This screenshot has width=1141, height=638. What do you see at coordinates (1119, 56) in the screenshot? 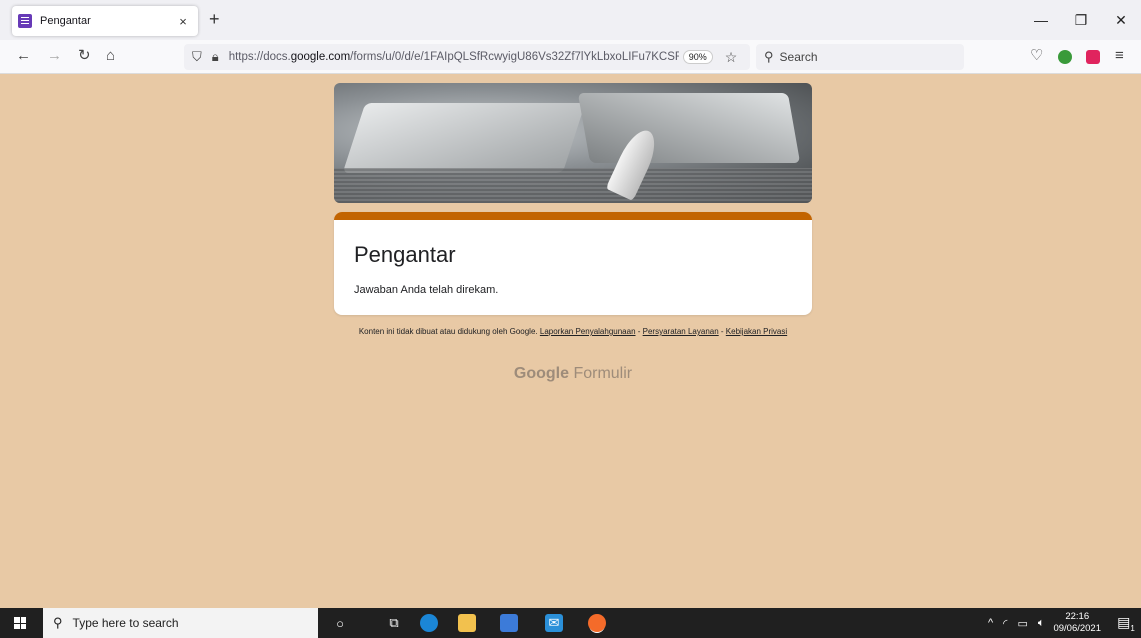
I see `menu-icon: ≡` at bounding box center [1119, 56].